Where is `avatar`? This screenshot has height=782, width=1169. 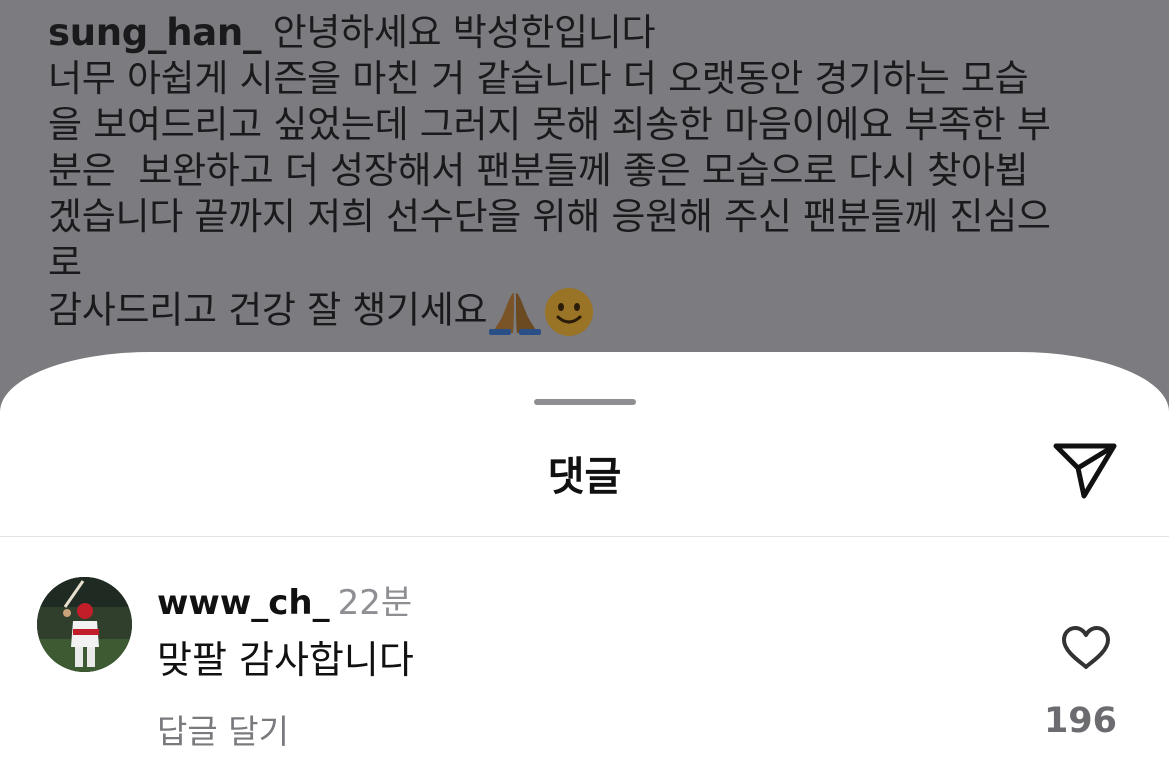
avatar is located at coordinates (84, 624).